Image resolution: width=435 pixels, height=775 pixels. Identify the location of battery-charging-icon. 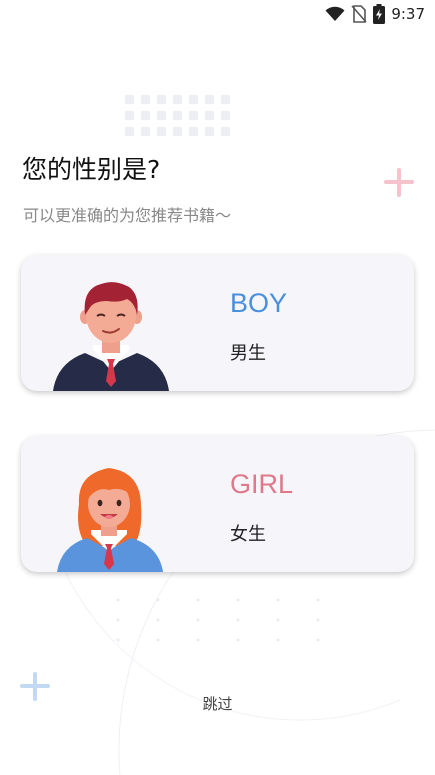
(379, 14).